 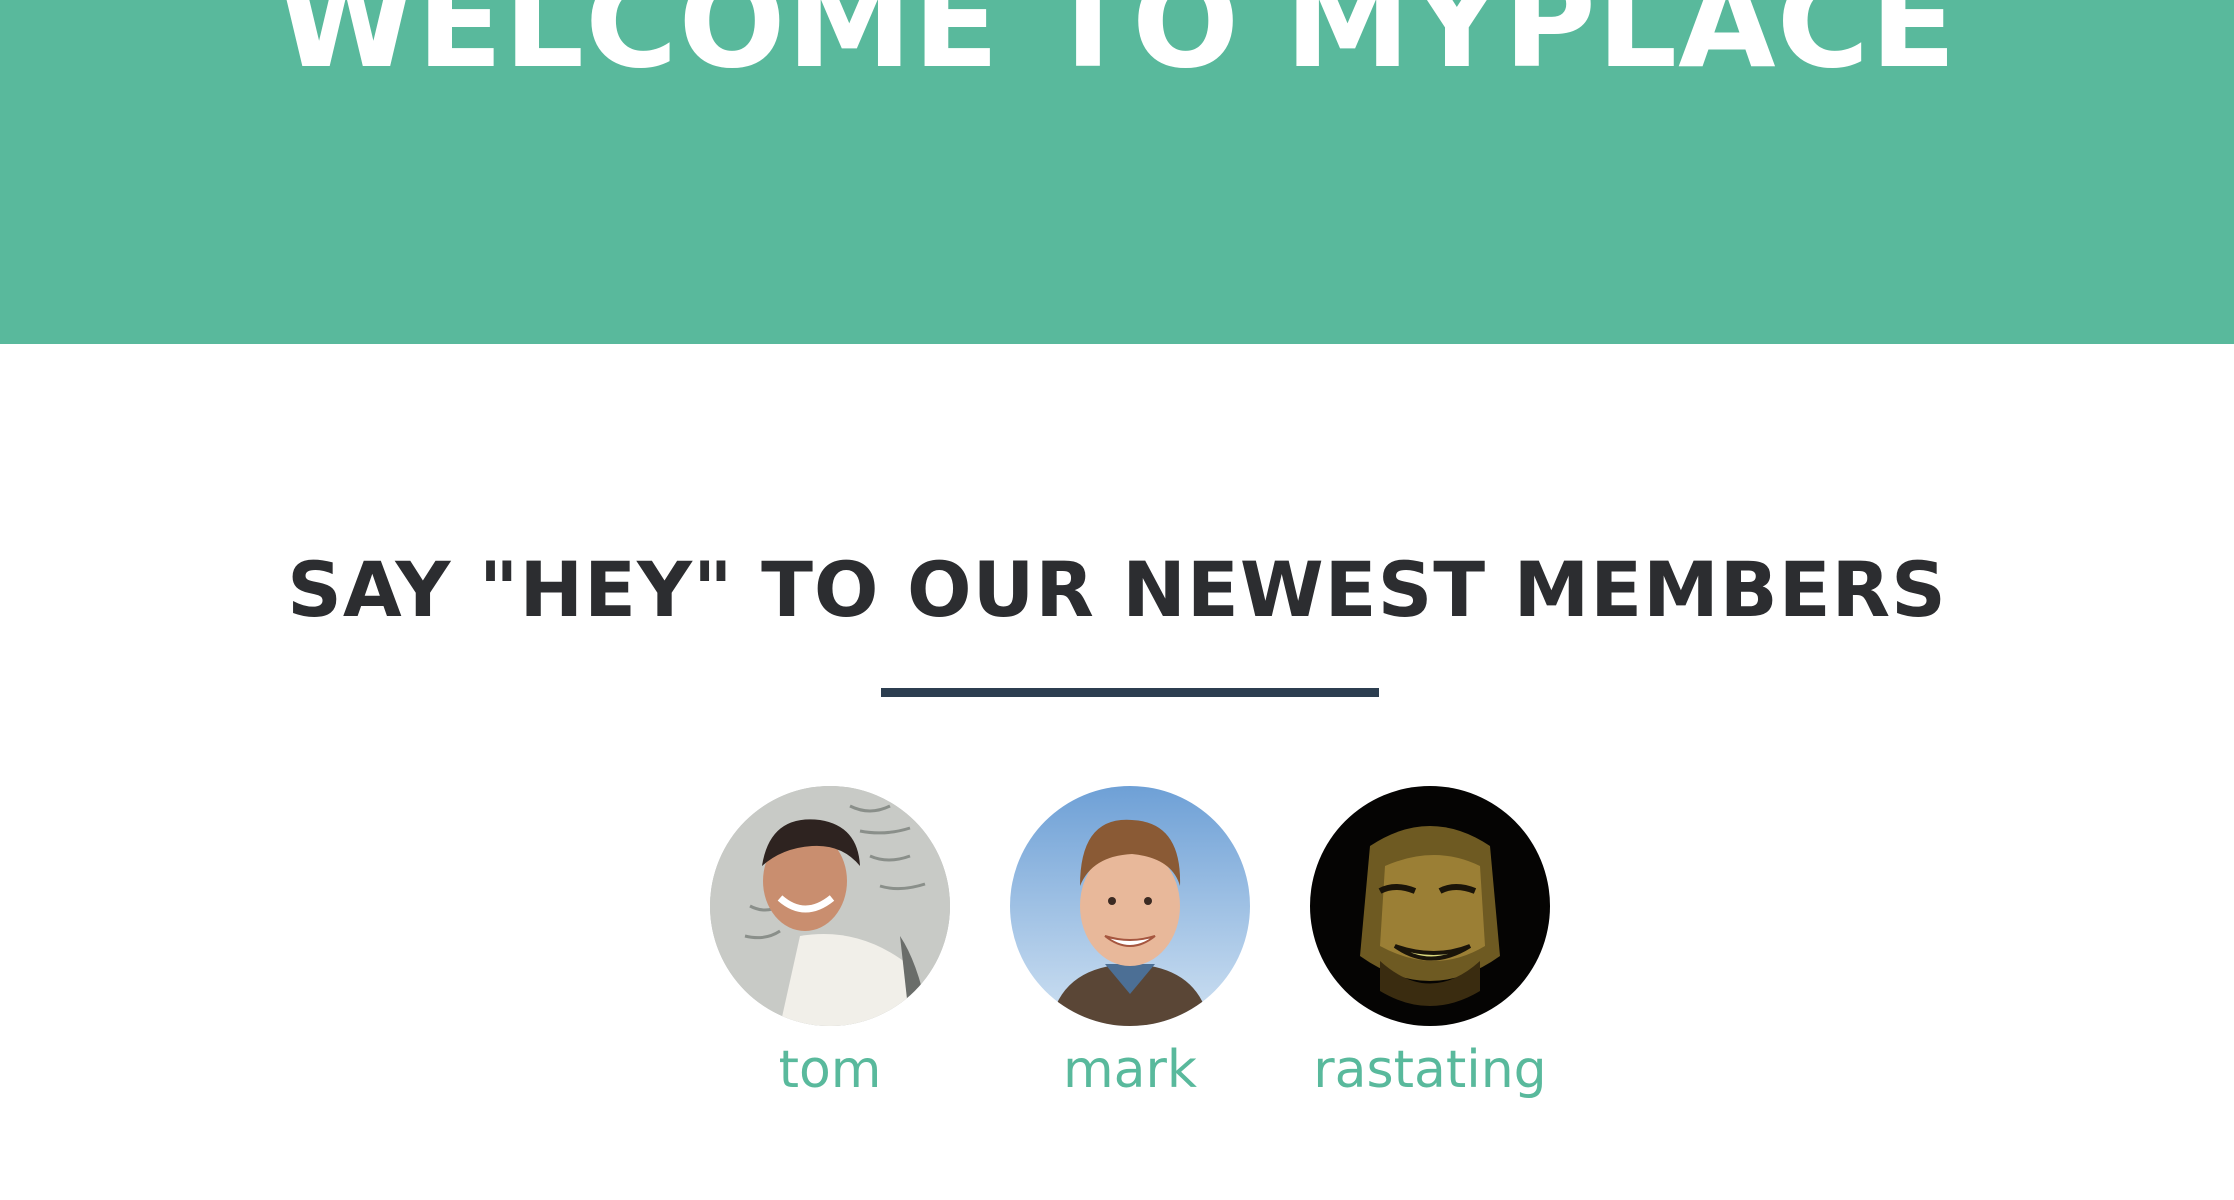 What do you see at coordinates (1430, 1070) in the screenshot?
I see `member-name: rastating` at bounding box center [1430, 1070].